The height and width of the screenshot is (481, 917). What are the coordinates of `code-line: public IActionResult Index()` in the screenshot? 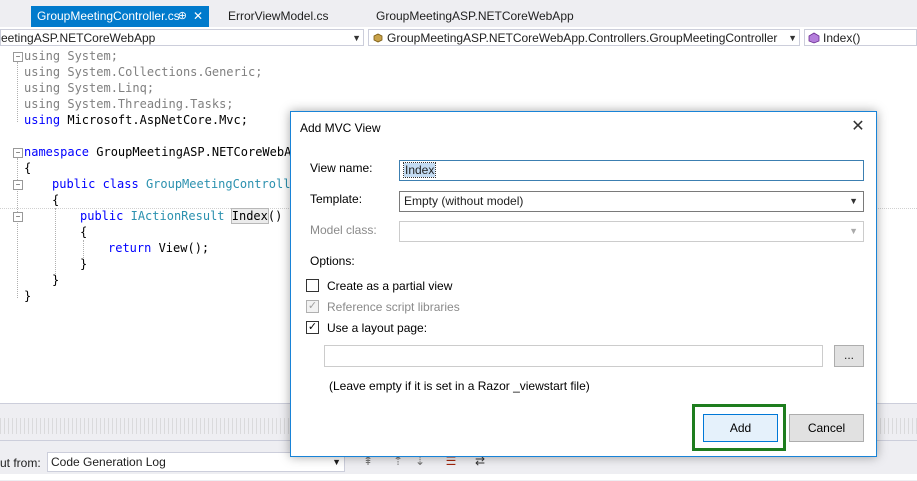 It's located at (181, 216).